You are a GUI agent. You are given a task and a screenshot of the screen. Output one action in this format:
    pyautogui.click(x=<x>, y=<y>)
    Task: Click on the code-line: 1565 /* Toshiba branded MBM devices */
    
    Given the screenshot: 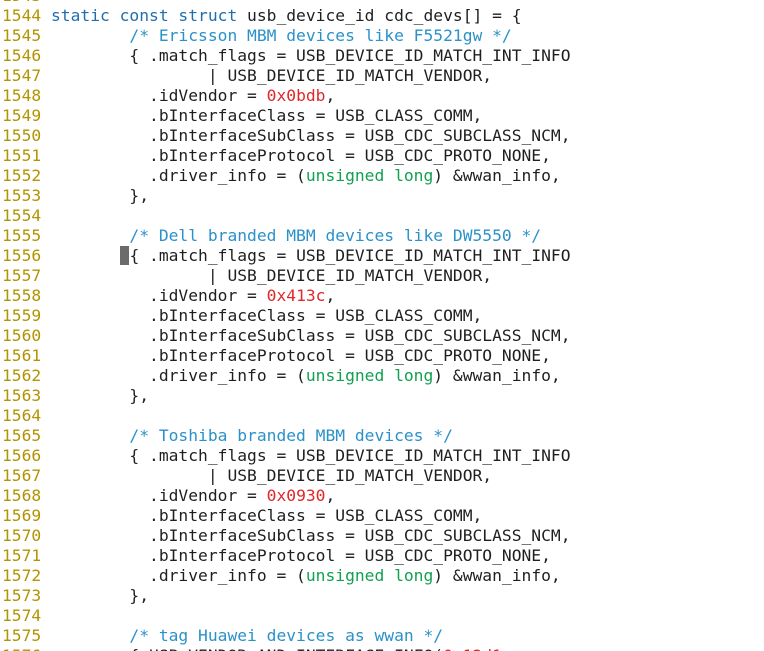 What is the action you would take?
    pyautogui.click(x=285, y=436)
    